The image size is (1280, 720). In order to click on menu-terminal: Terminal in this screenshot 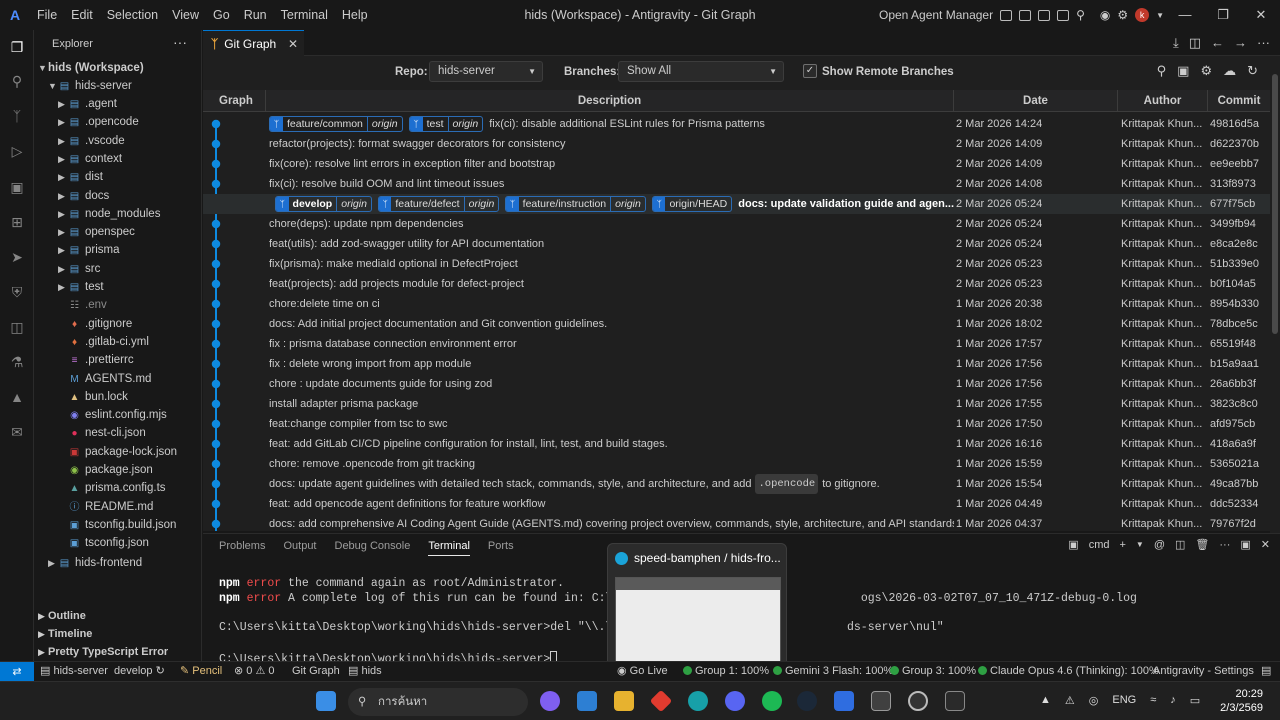, I will do `click(304, 15)`.